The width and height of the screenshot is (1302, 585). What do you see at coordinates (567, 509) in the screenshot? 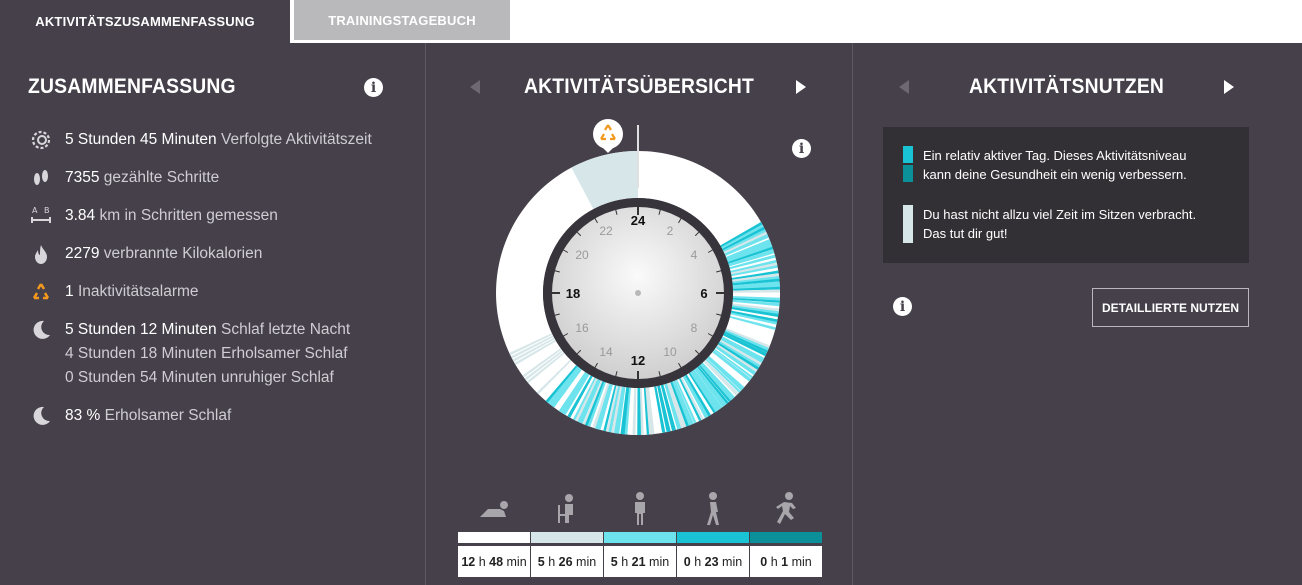
I see `sitting-icon` at bounding box center [567, 509].